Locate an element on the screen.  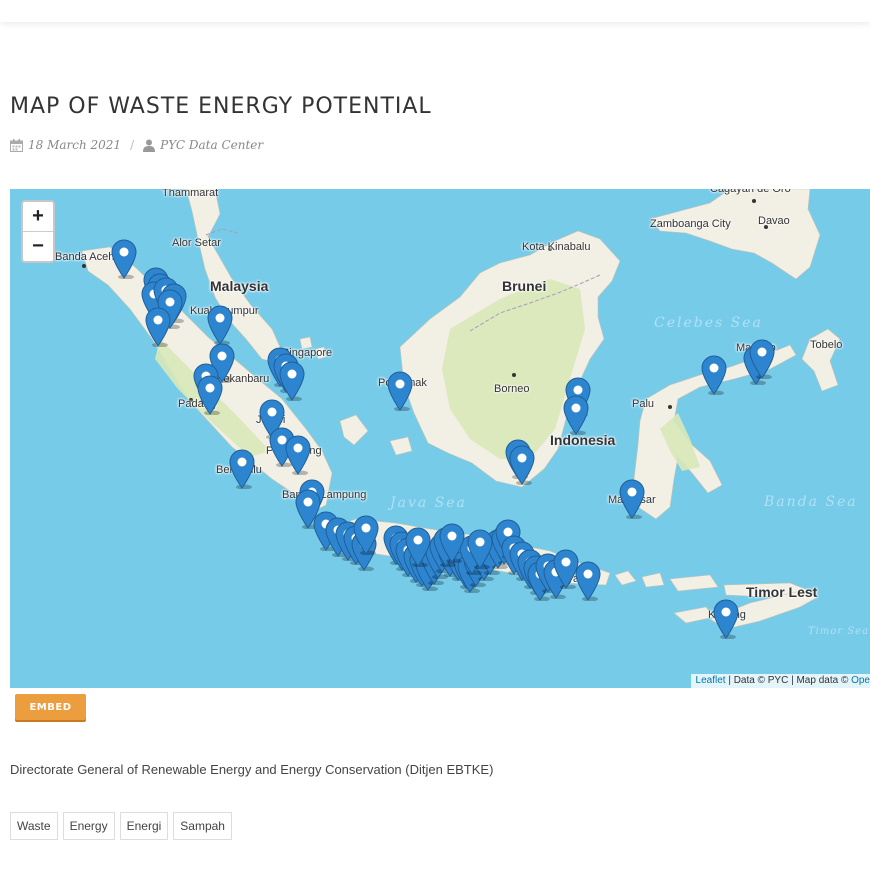
map-label-java-sea: Java Sea is located at coordinates (428, 503).